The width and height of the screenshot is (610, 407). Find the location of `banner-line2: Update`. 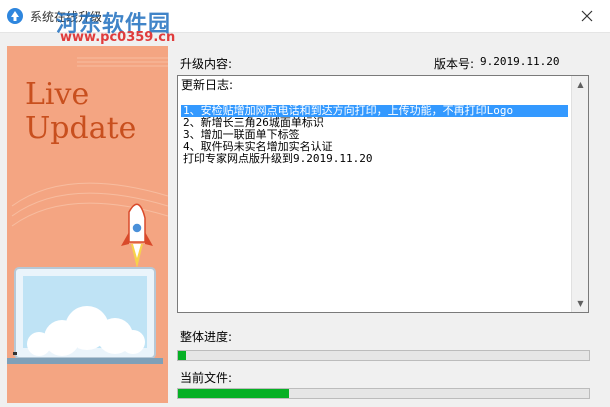

banner-line2: Update is located at coordinates (80, 128).